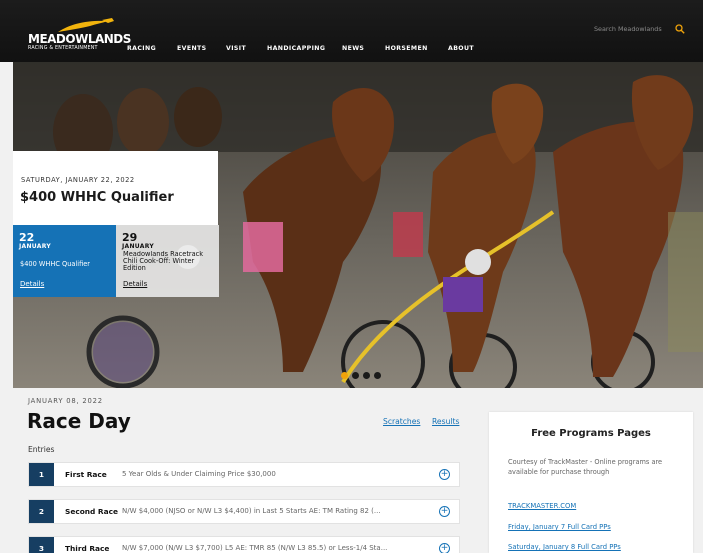  Describe the element at coordinates (628, 29) in the screenshot. I see `search-input: Search Meadowlands` at that location.